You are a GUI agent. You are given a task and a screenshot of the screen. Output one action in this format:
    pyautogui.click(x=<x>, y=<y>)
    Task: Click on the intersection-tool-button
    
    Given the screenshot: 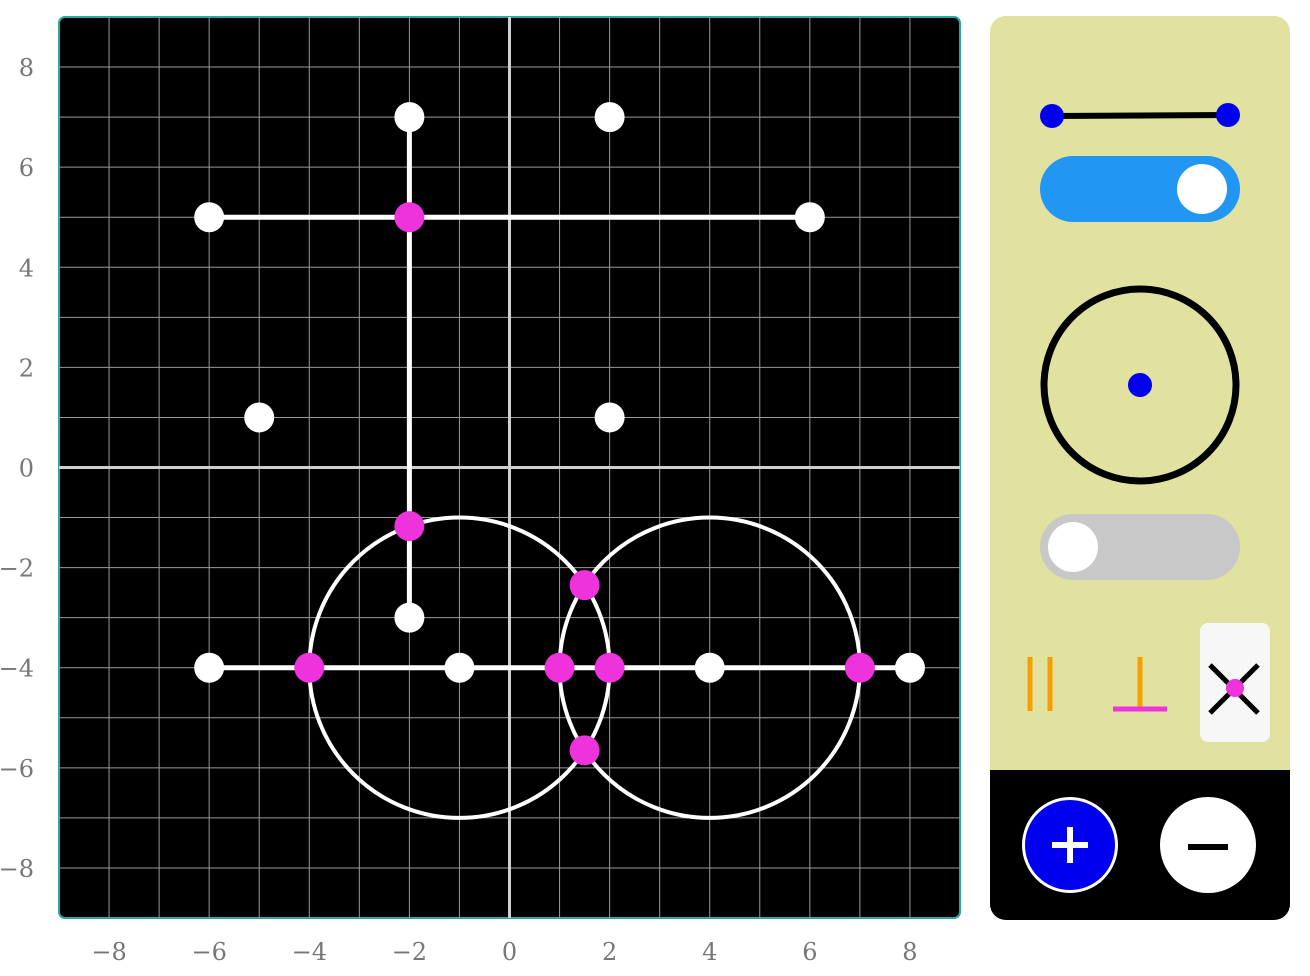 What is the action you would take?
    pyautogui.click(x=1235, y=682)
    